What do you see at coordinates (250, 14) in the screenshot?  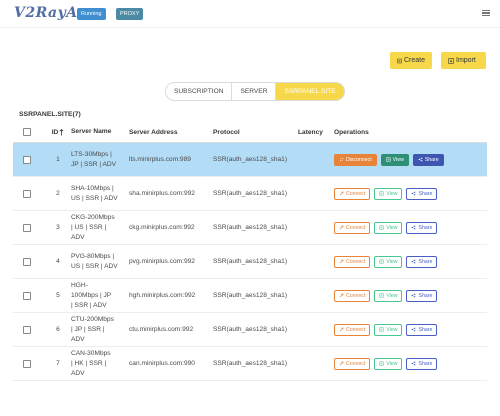 I see `navbar: V2RayA Running PROXY` at bounding box center [250, 14].